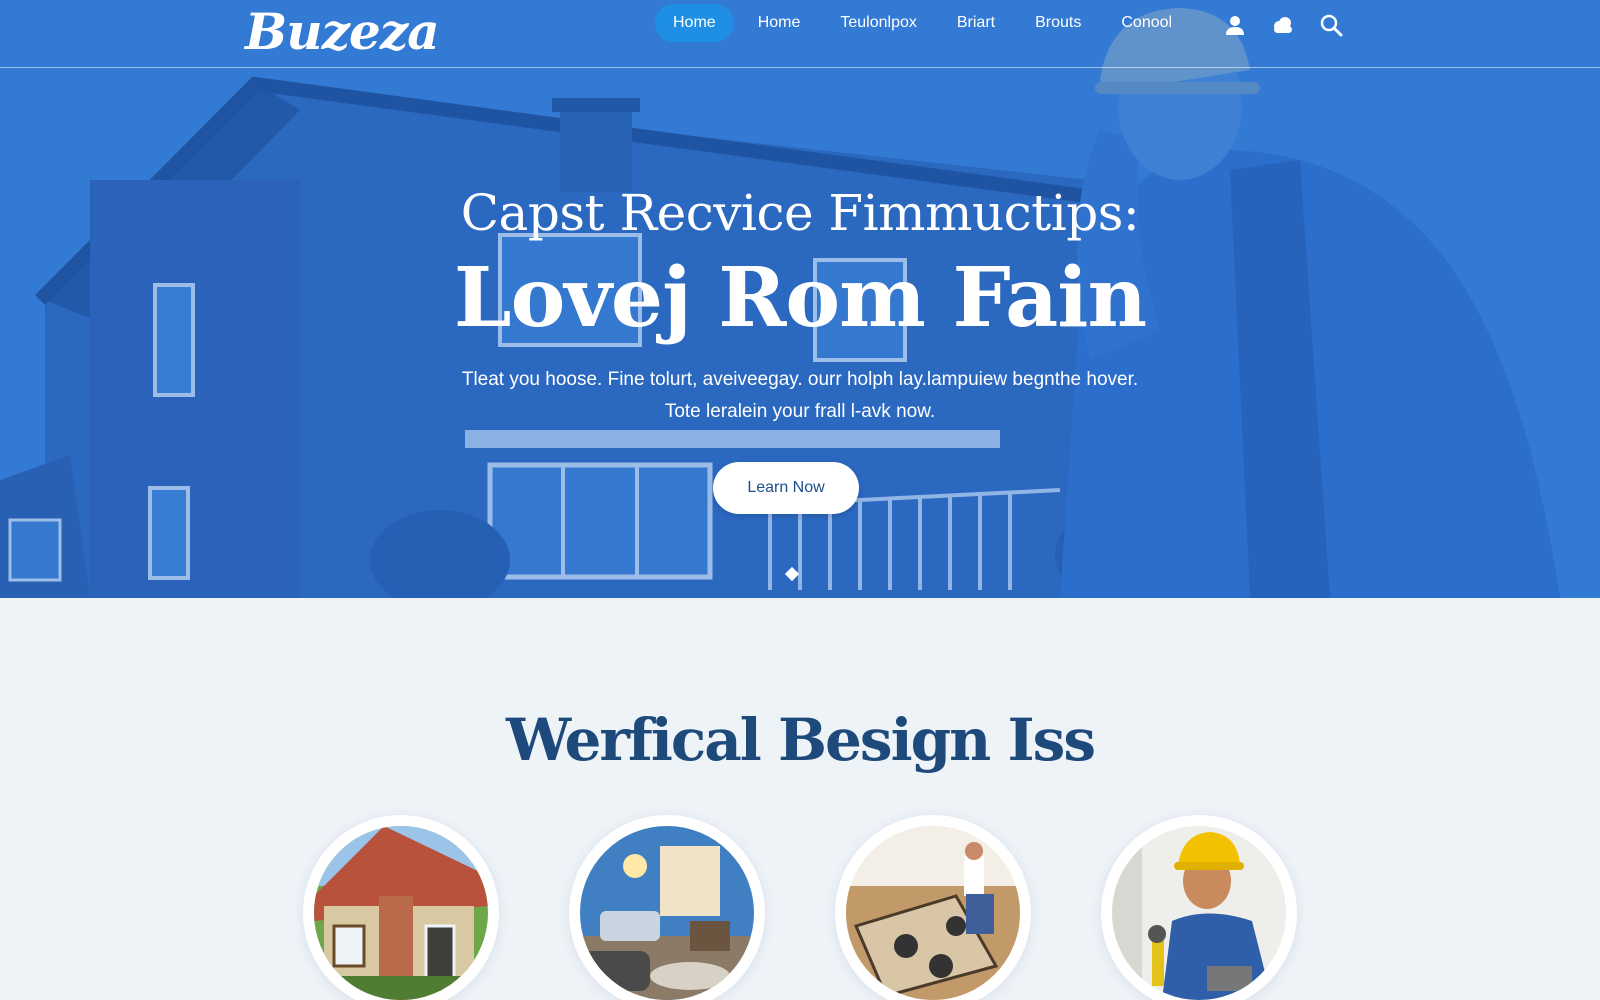 This screenshot has width=1600, height=1000. I want to click on user-icon, so click(1235, 25).